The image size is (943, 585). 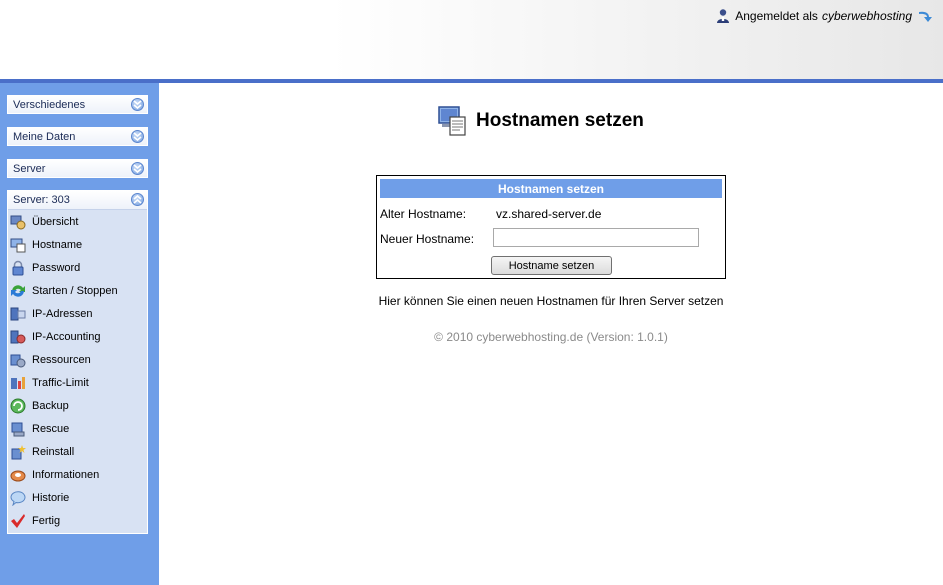 I want to click on lock-icon, so click(x=18, y=267).